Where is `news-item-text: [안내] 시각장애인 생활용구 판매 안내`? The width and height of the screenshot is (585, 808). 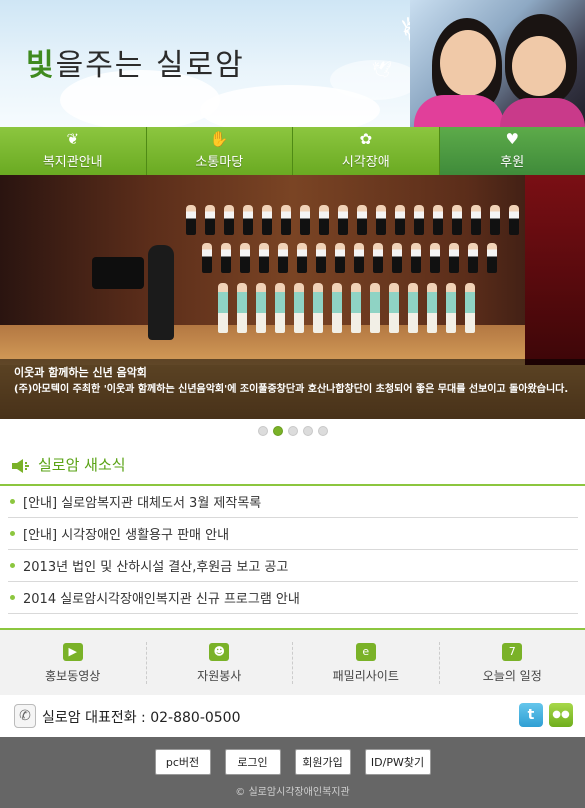 news-item-text: [안내] 시각장애인 생활용구 판매 안내 is located at coordinates (126, 535).